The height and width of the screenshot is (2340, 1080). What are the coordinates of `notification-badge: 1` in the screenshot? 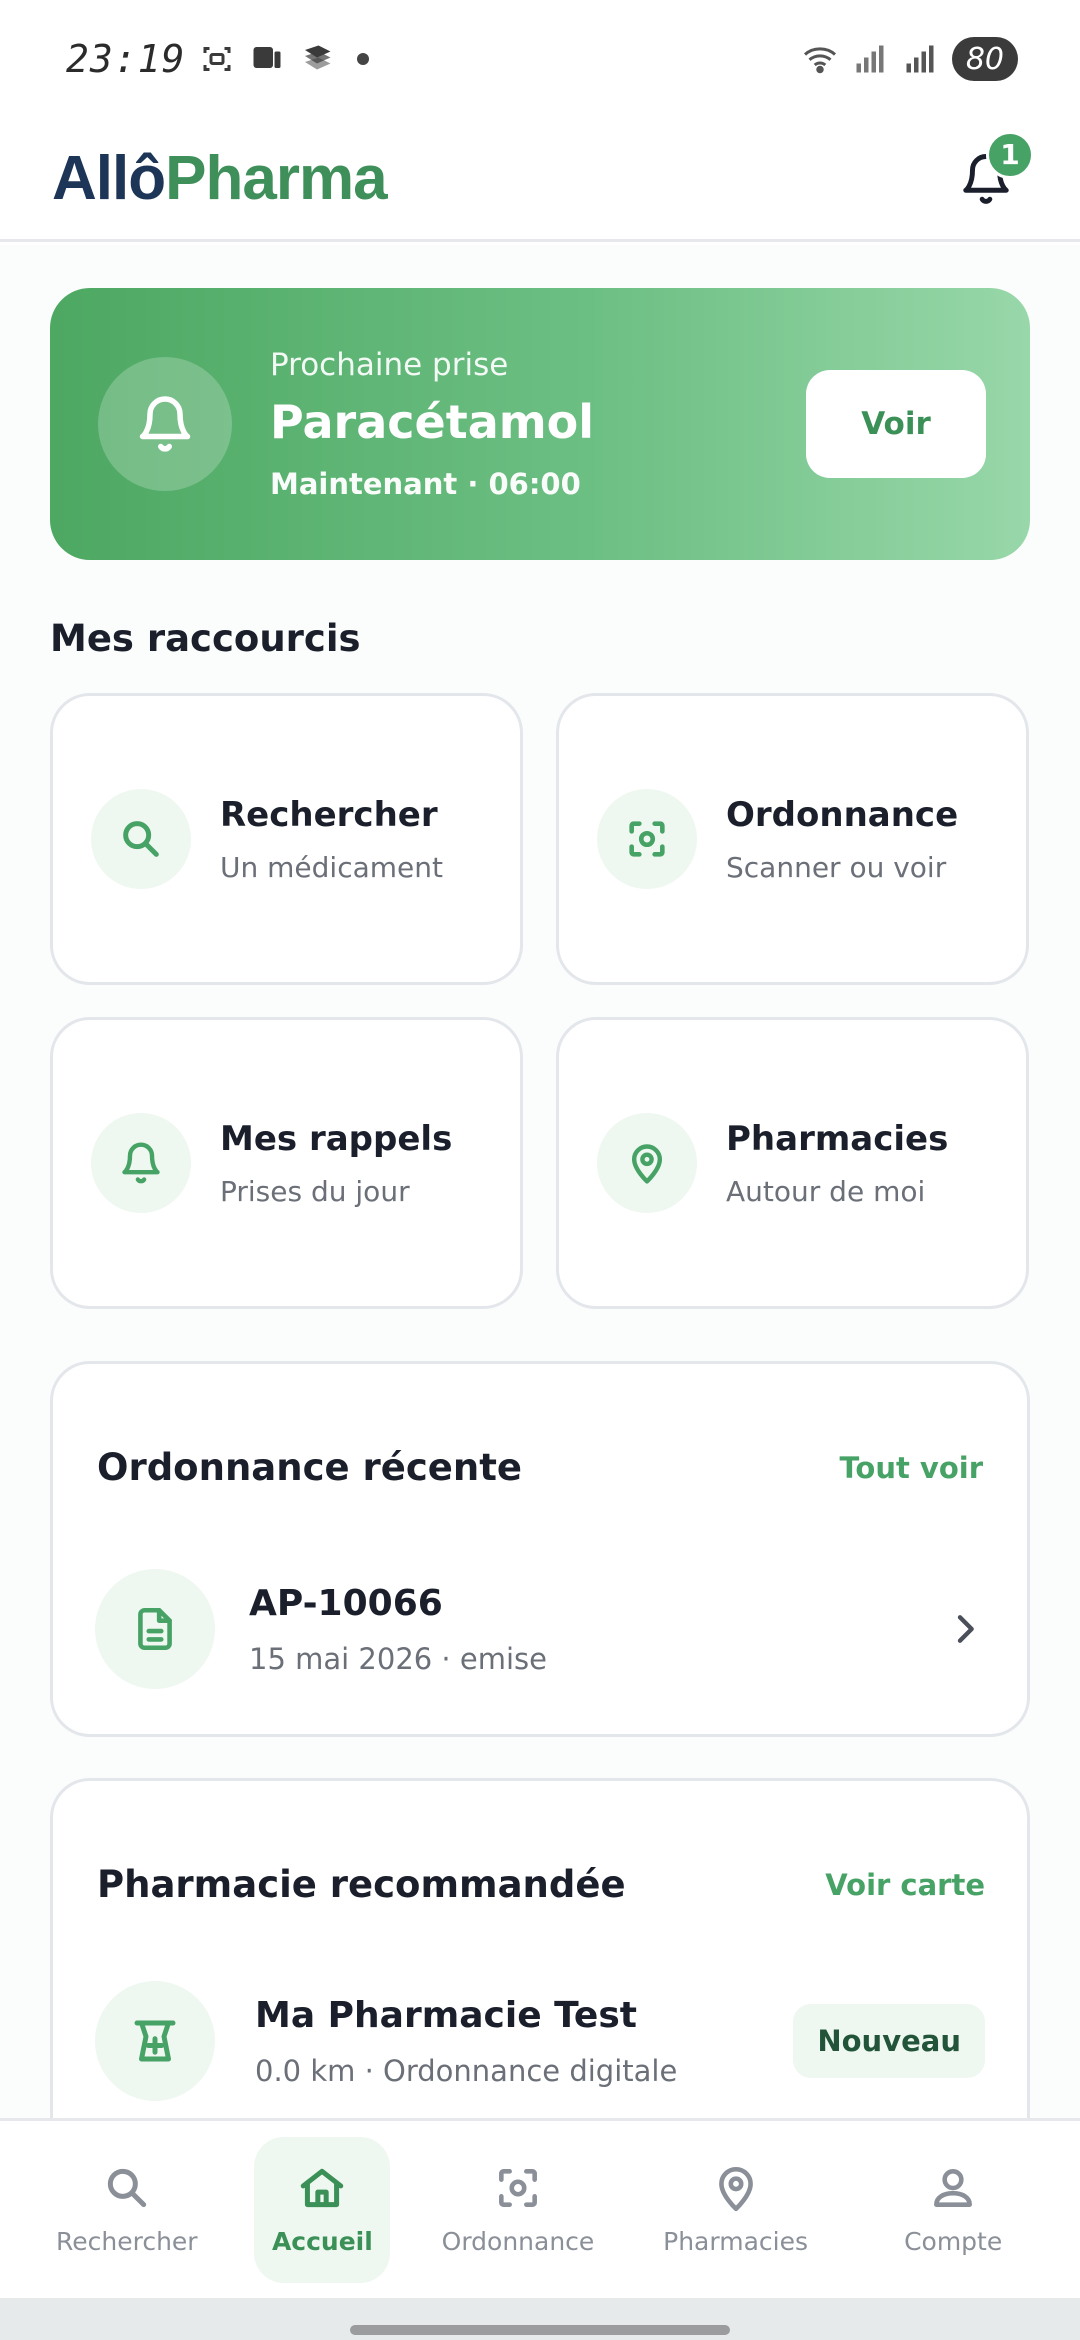 It's located at (1010, 154).